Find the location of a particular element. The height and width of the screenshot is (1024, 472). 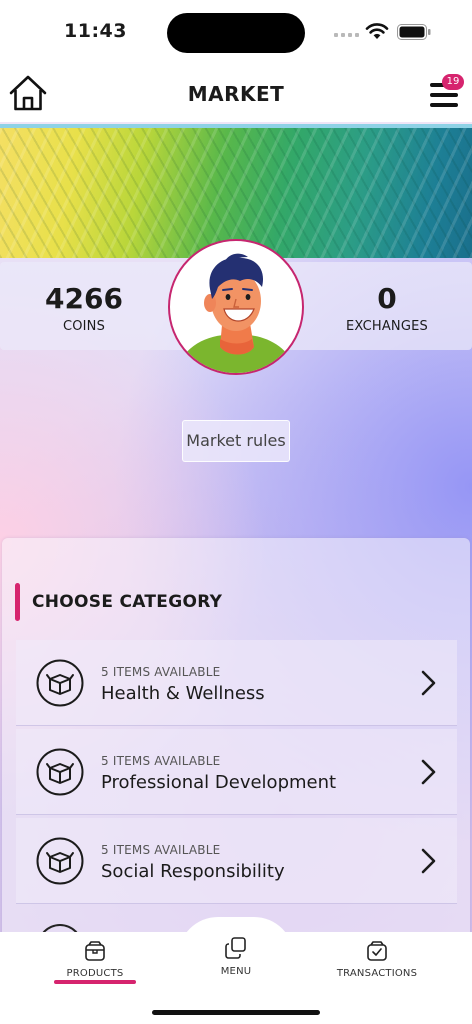

category-item-health-wellness: 5 ITEMS AVAILABLE Health & Wellness is located at coordinates (236, 683).